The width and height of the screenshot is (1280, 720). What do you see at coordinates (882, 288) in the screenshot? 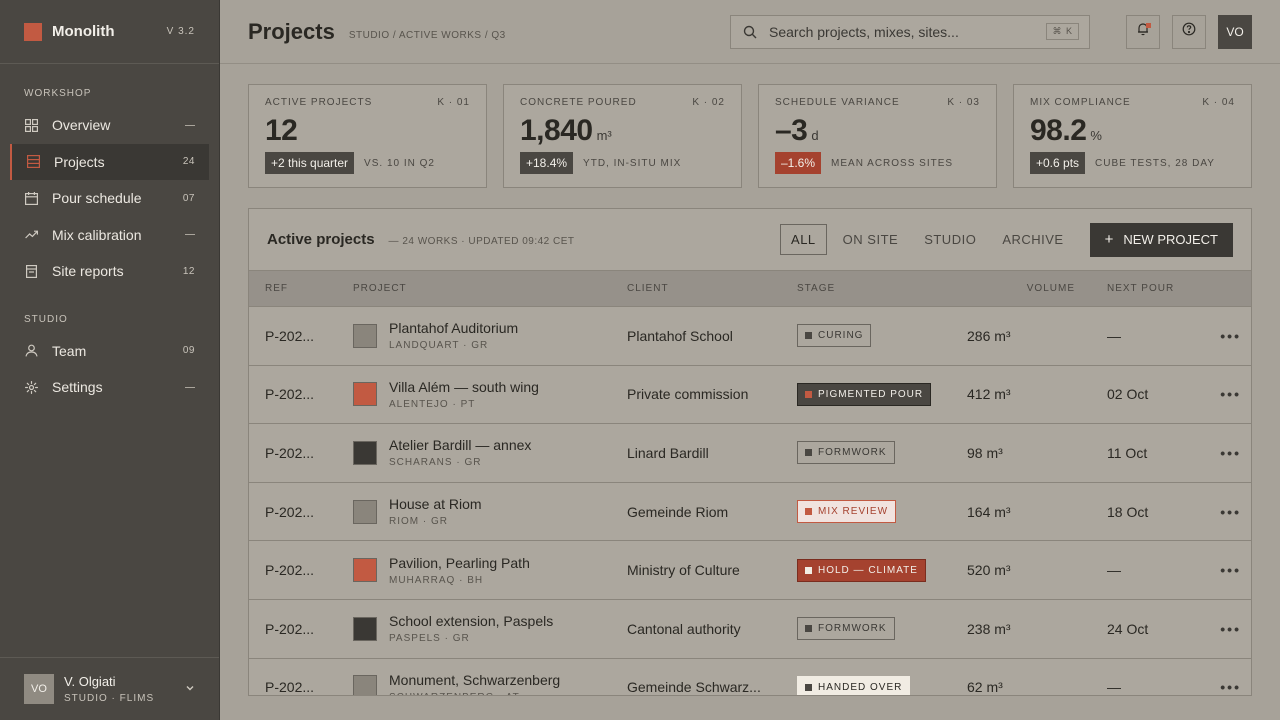
I see `column-header-stage: STAGE` at bounding box center [882, 288].